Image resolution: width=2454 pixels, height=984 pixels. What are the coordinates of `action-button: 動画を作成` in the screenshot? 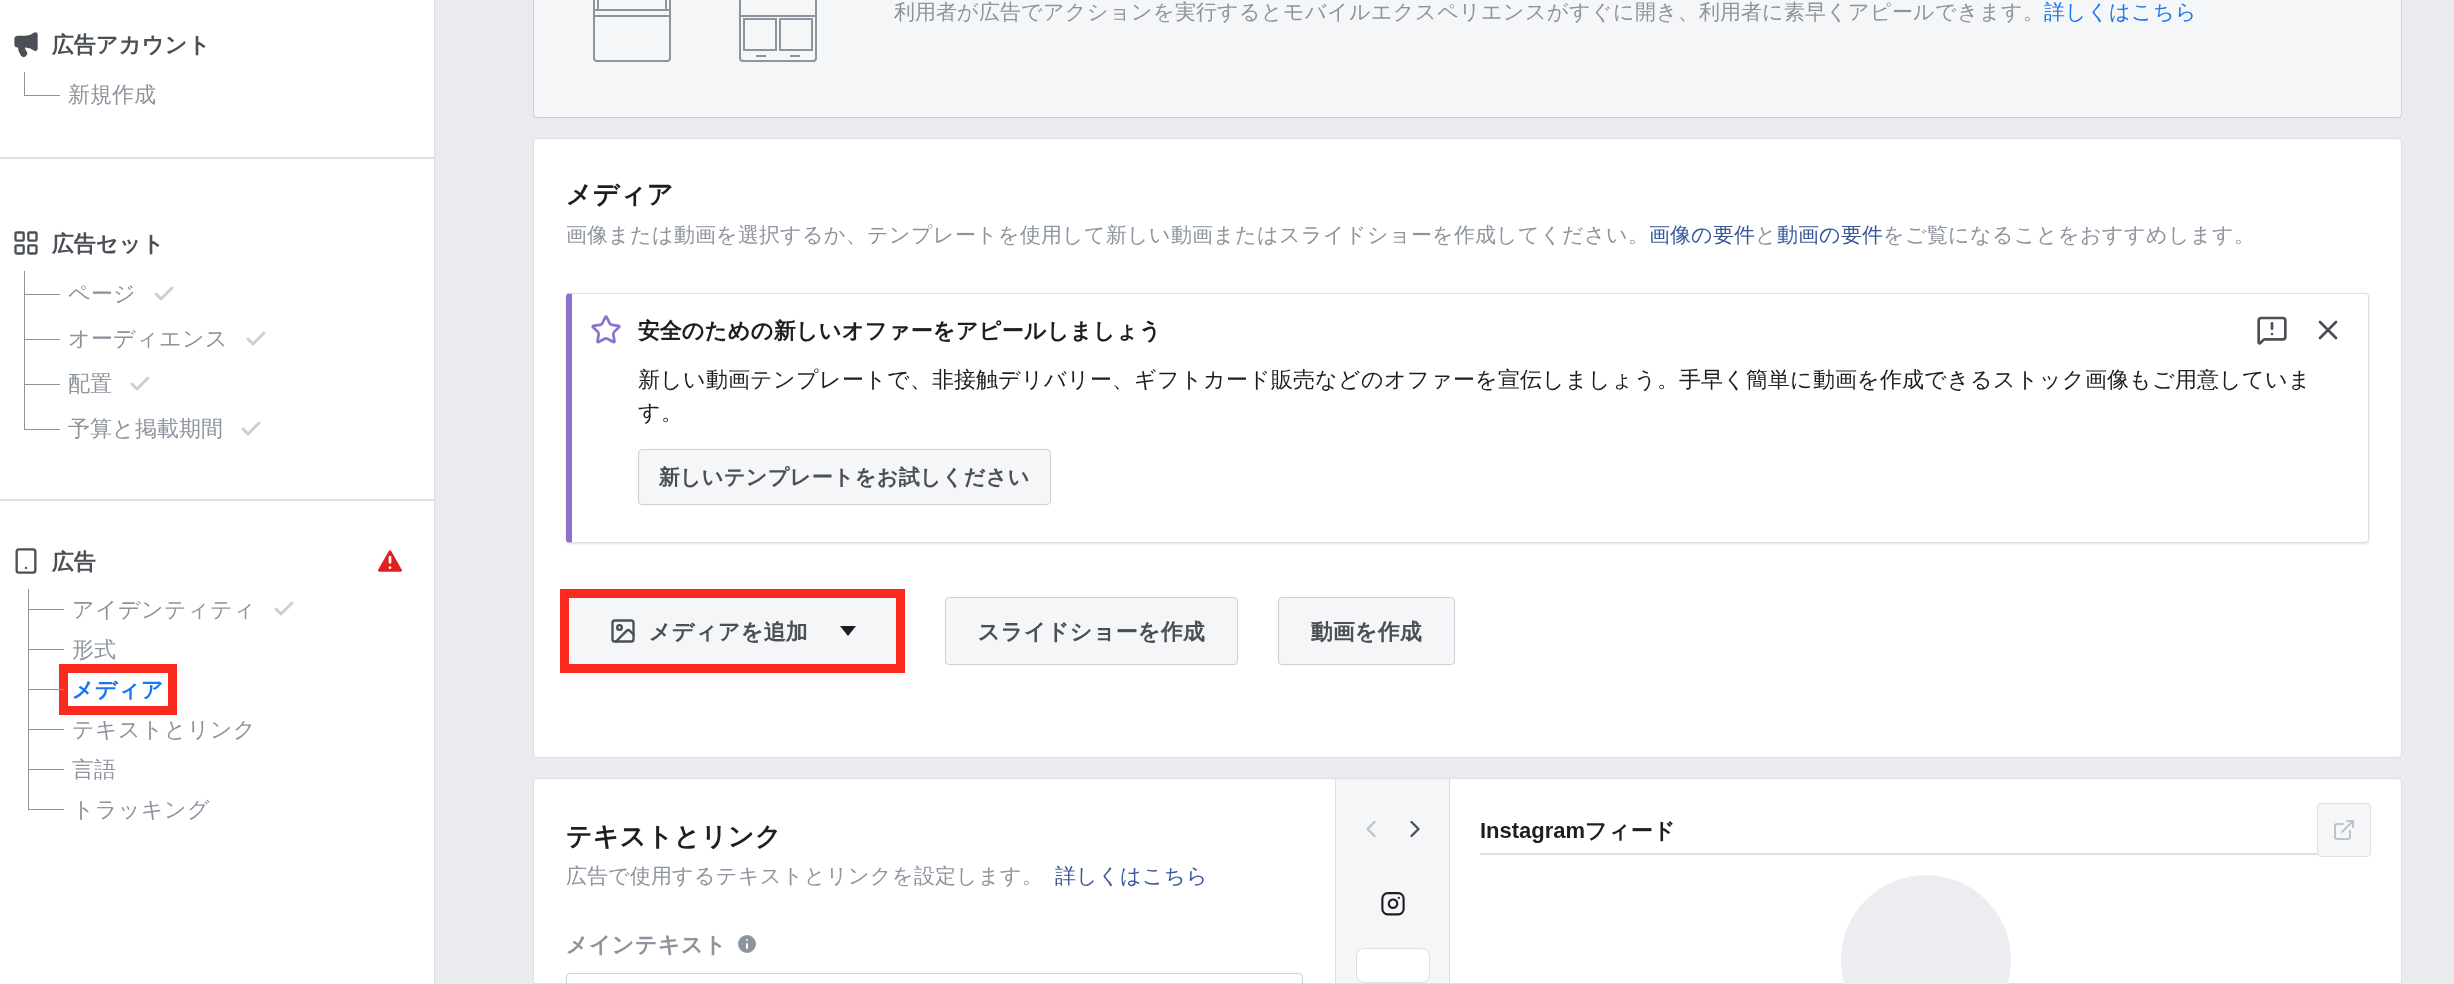 It's located at (1366, 631).